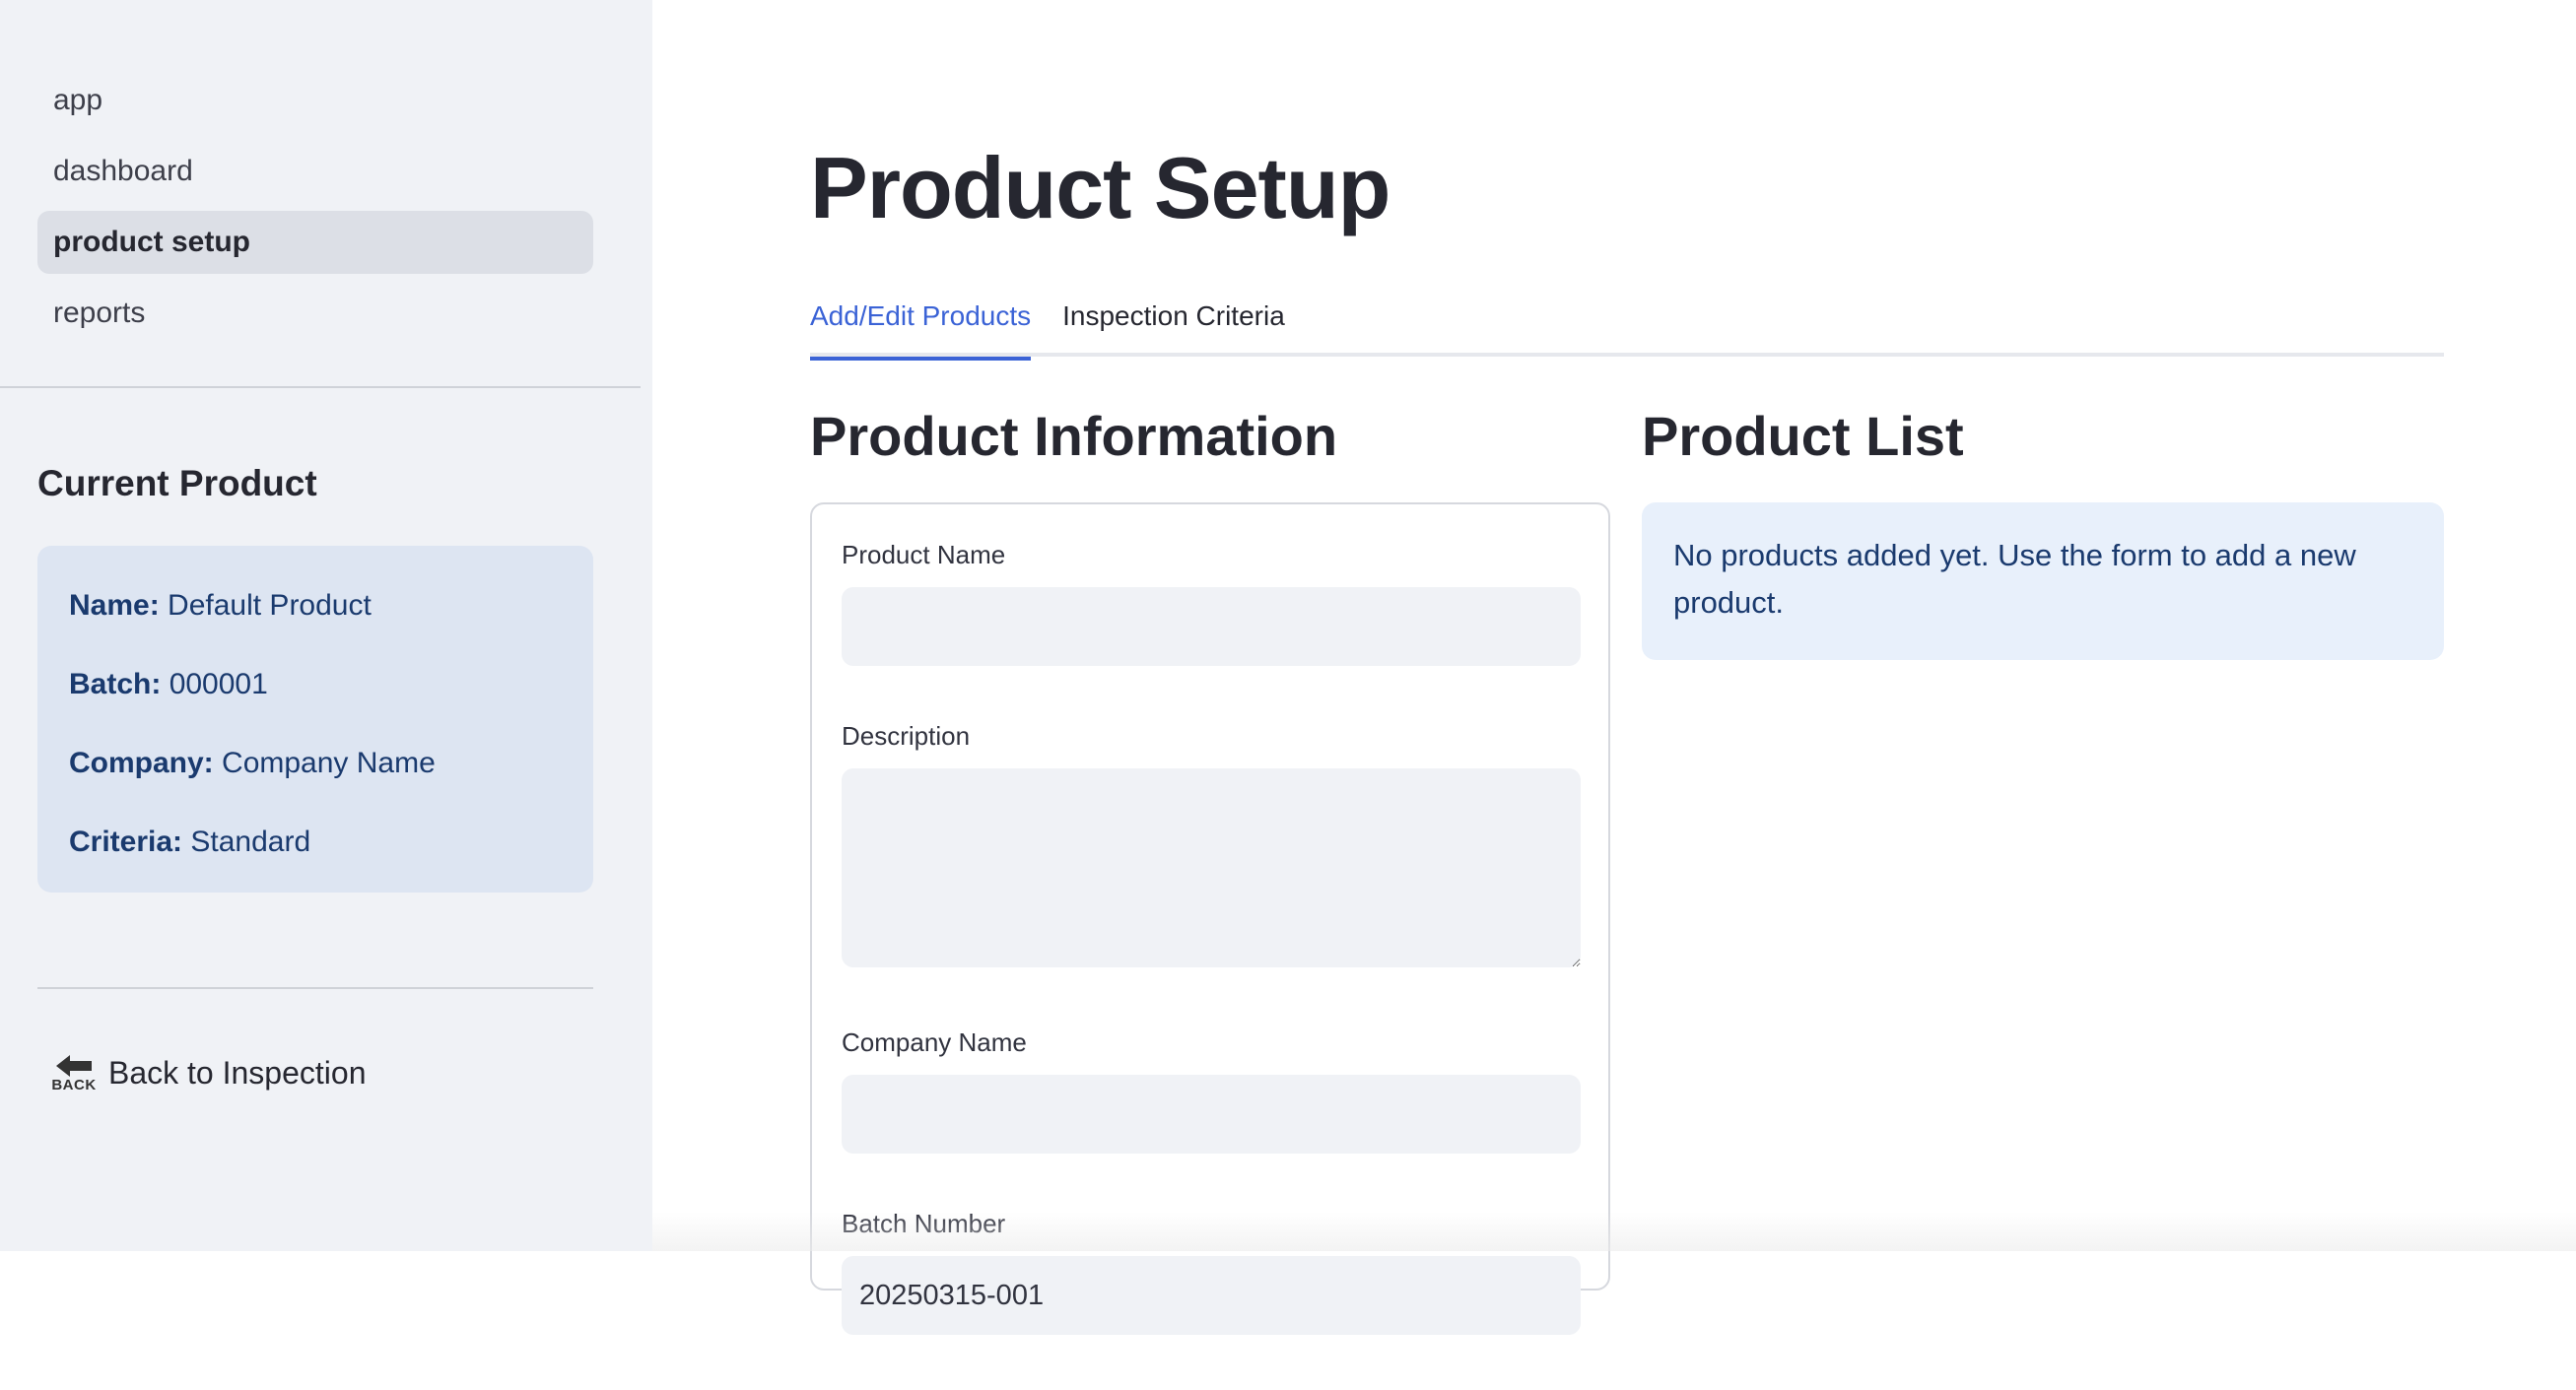 This screenshot has height=1390, width=2576. What do you see at coordinates (1211, 868) in the screenshot?
I see `description-textarea` at bounding box center [1211, 868].